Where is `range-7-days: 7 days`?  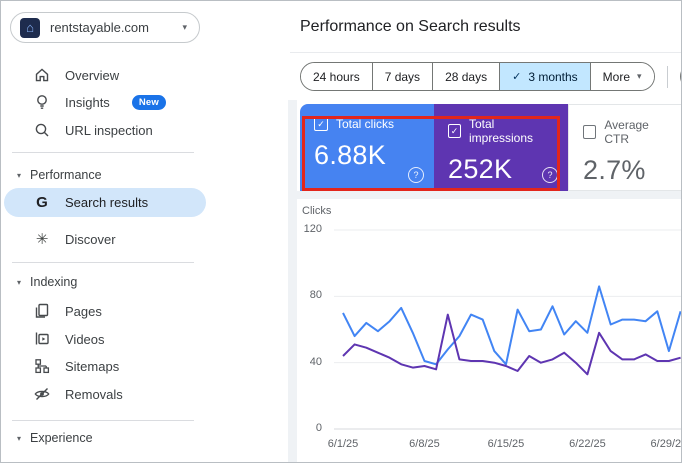
range-7-days: 7 days is located at coordinates (402, 76).